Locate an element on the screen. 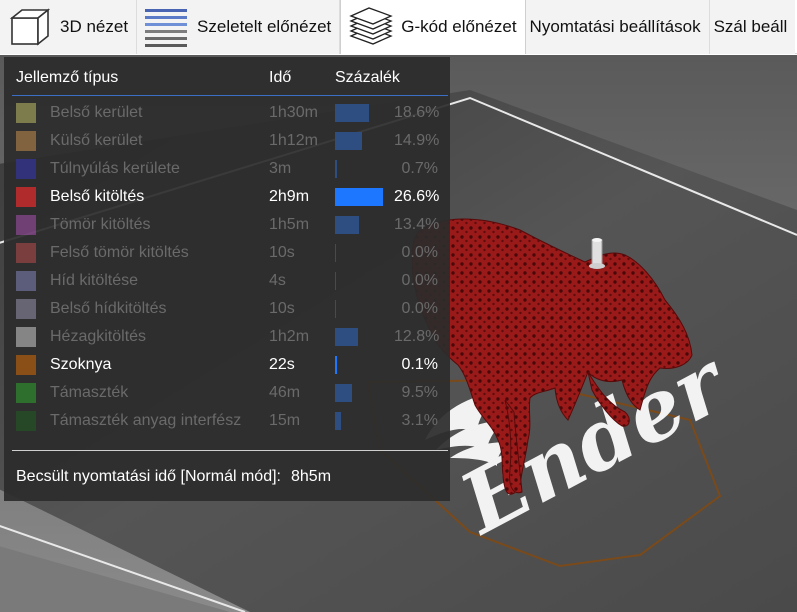 The image size is (797, 612). tab-gcode-preview-label: G-kód előnézet is located at coordinates (459, 26).